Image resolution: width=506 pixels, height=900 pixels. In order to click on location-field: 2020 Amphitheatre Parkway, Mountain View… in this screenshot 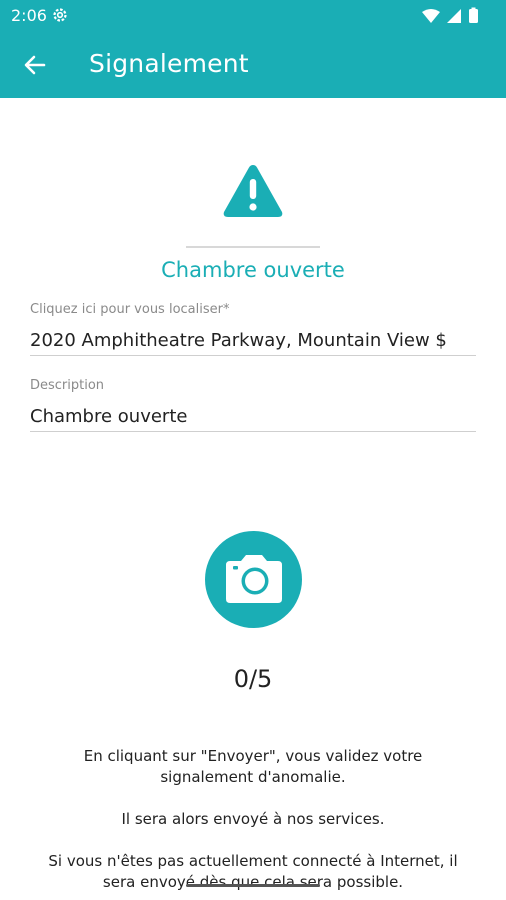, I will do `click(253, 340)`.